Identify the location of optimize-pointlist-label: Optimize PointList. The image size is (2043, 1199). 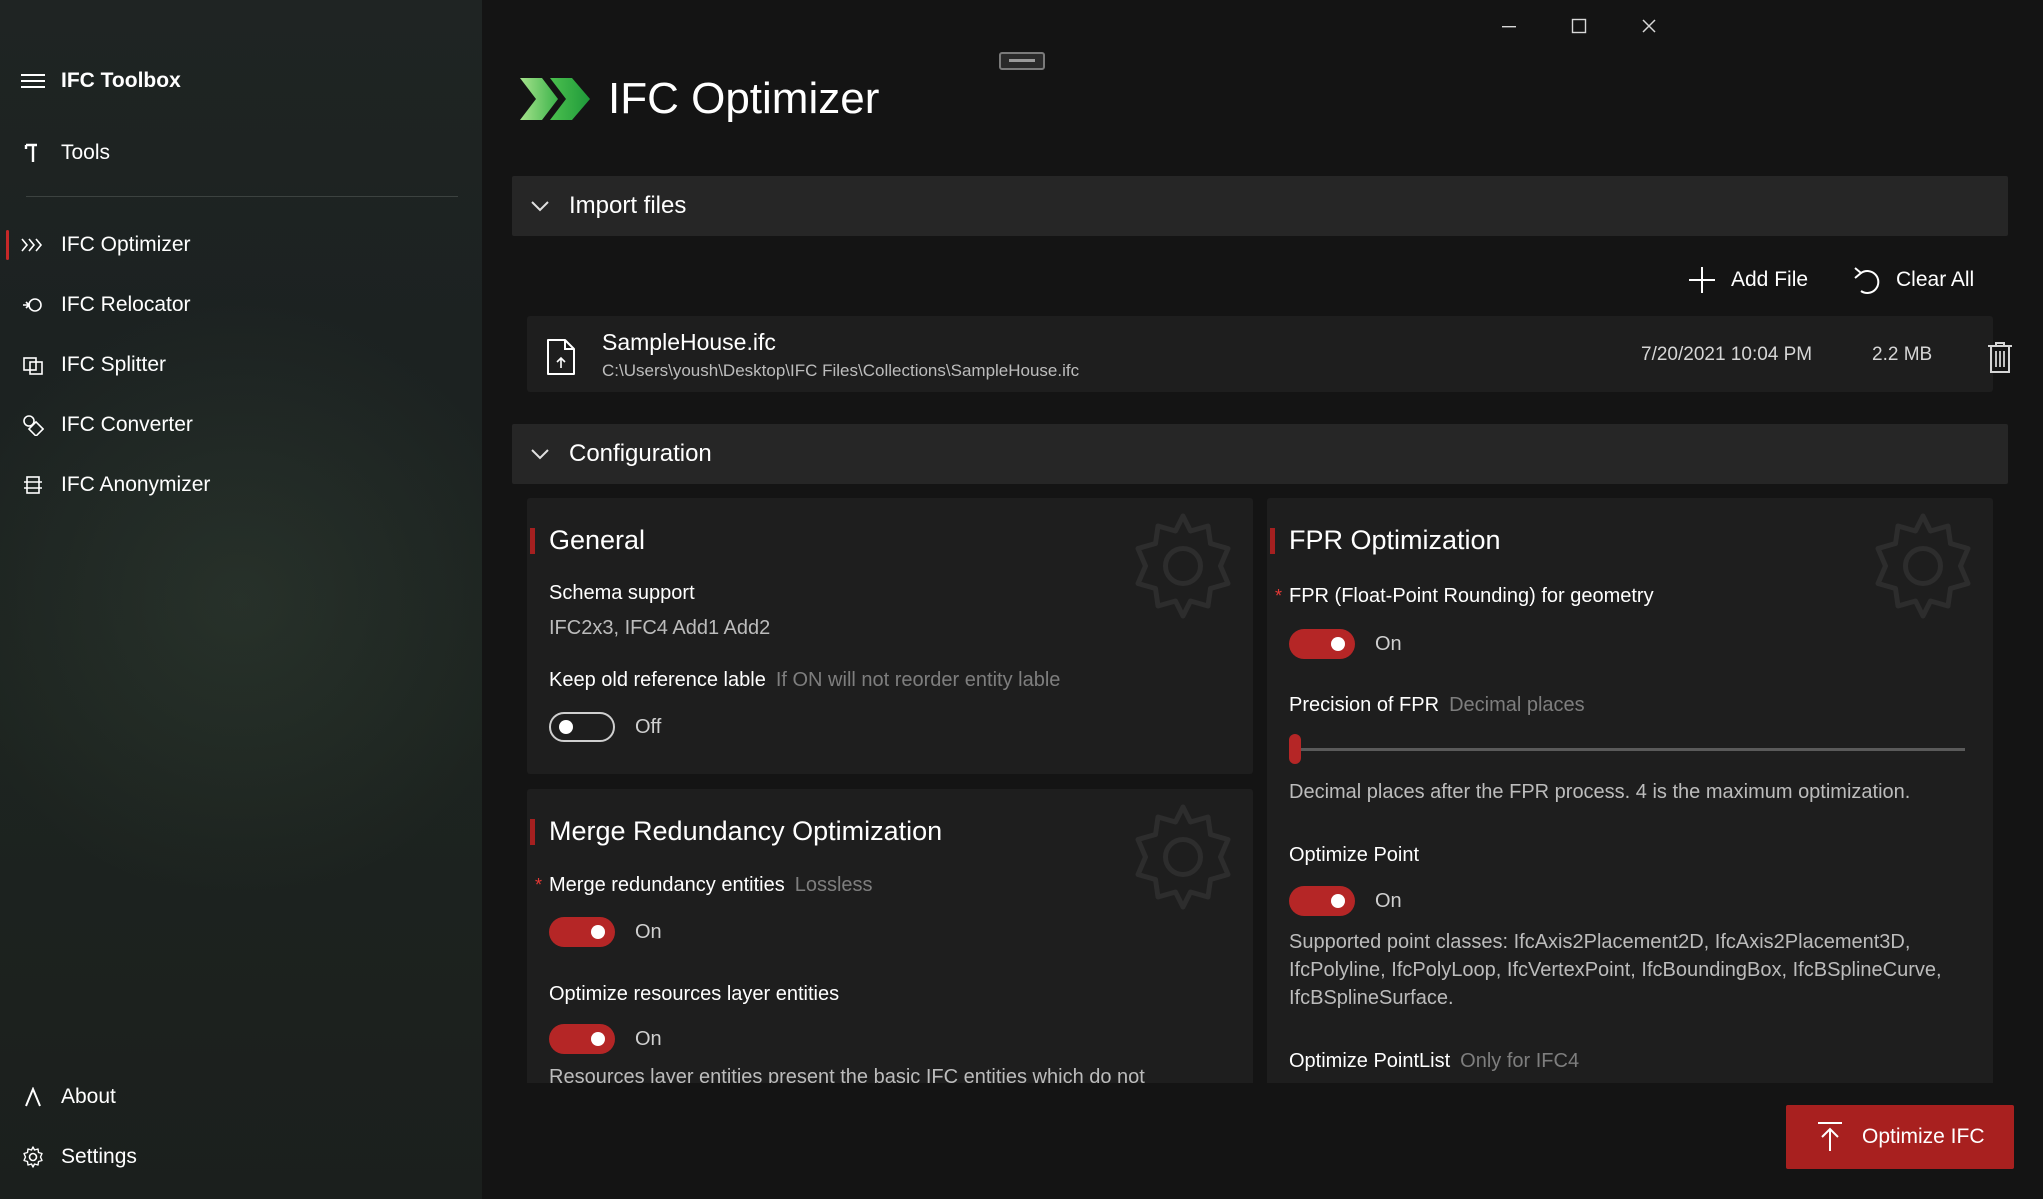
(1370, 1061).